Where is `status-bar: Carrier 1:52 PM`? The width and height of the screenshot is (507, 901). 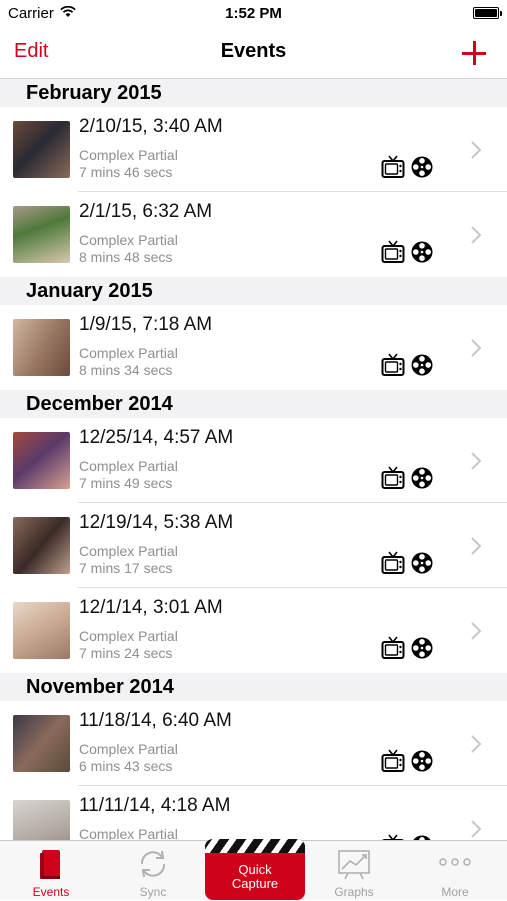
status-bar: Carrier 1:52 PM is located at coordinates (253, 14).